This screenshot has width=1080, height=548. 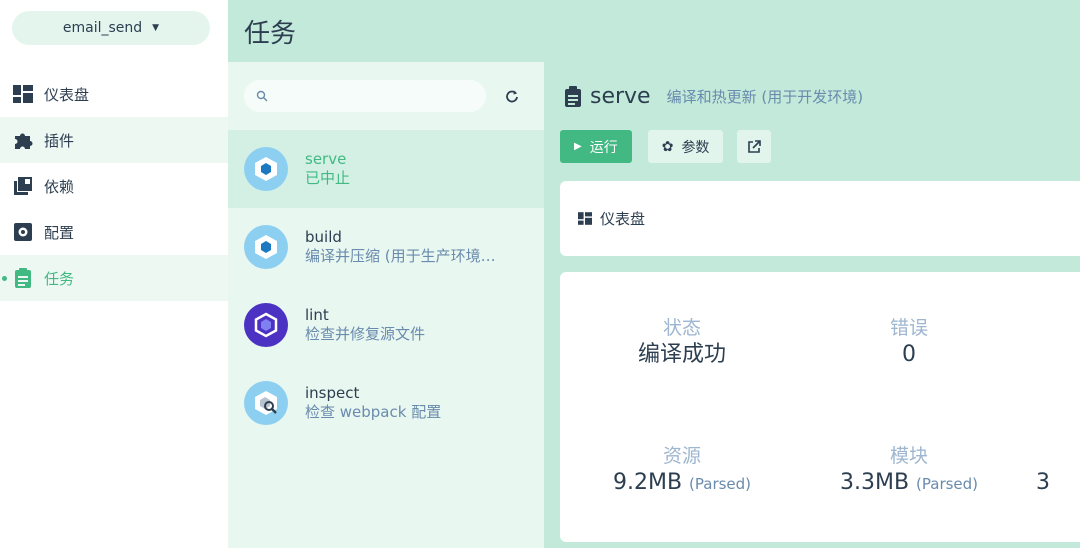 I want to click on run-button: ▶ 运行, so click(x=596, y=146).